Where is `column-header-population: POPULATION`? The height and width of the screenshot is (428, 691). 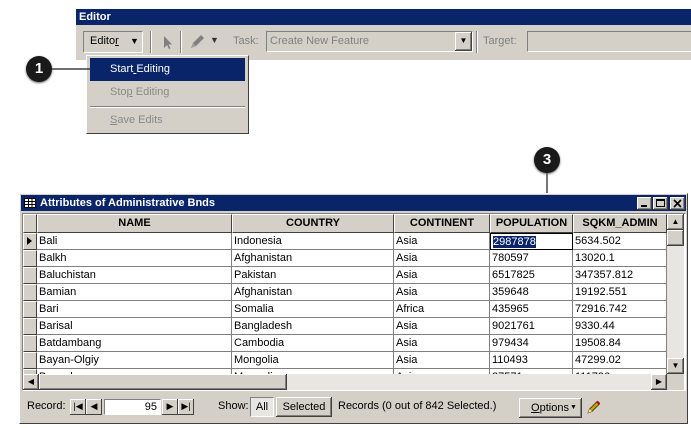 column-header-population: POPULATION is located at coordinates (531, 223).